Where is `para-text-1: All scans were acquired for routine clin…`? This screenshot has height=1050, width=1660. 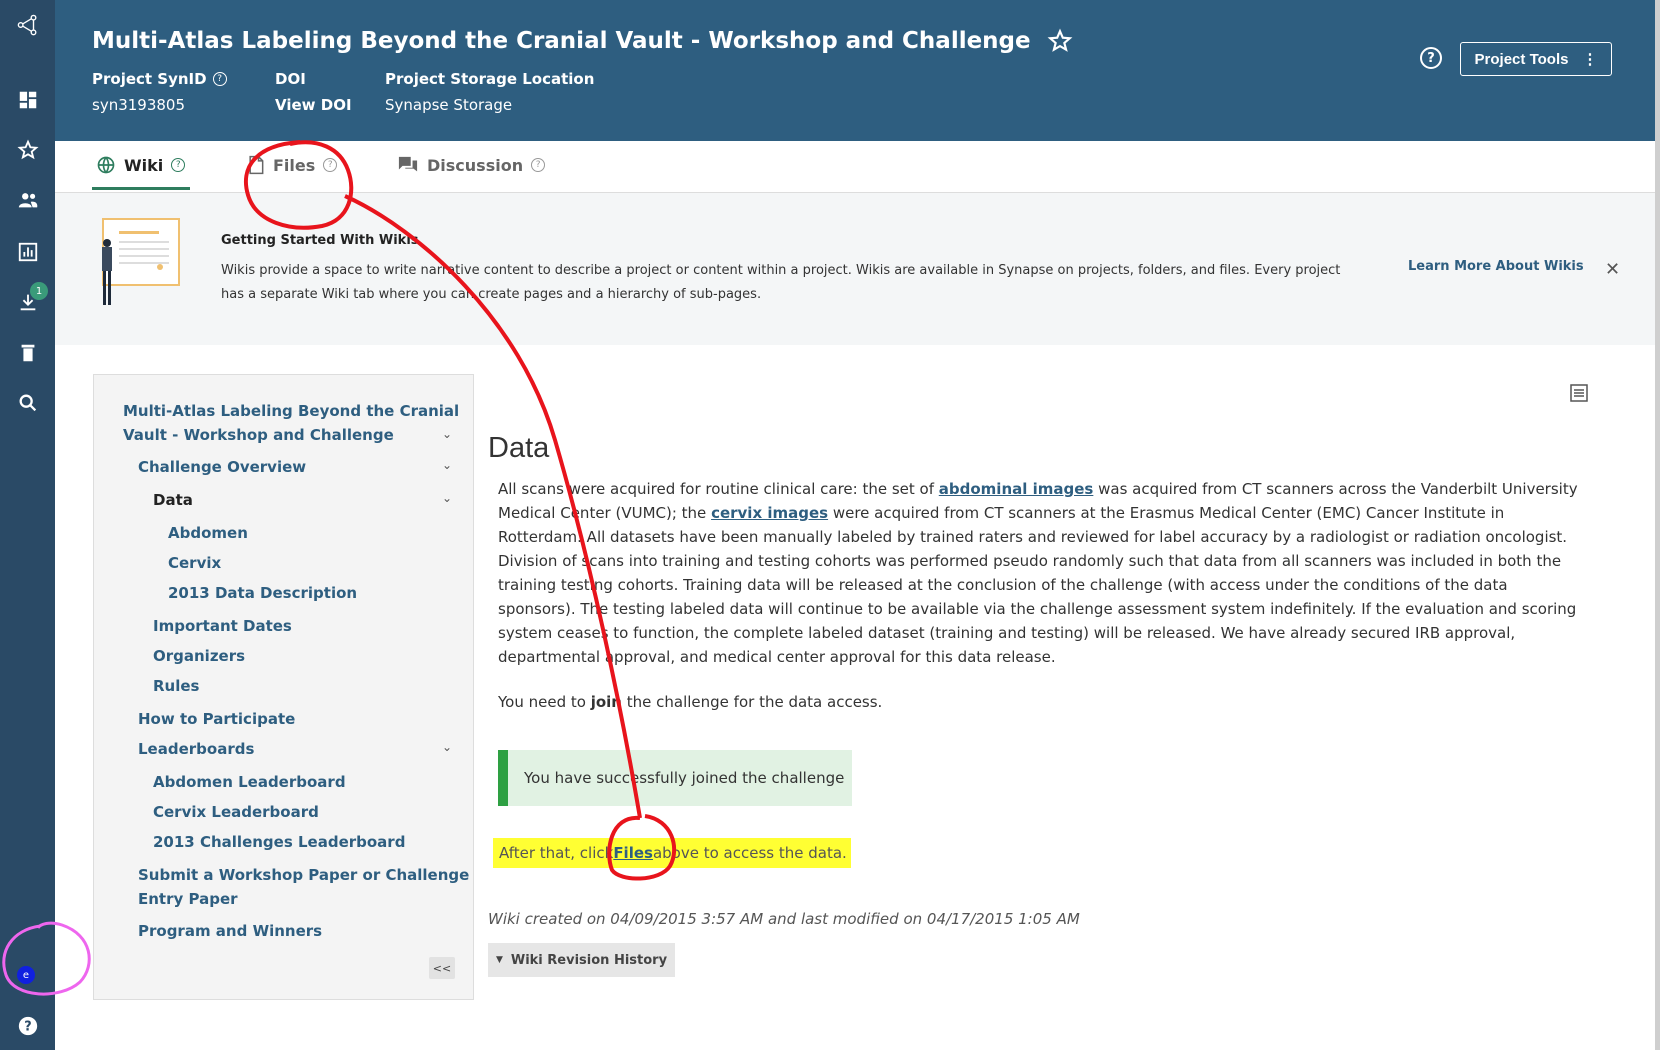
para-text-1: All scans were acquired for routine clin… is located at coordinates (718, 489).